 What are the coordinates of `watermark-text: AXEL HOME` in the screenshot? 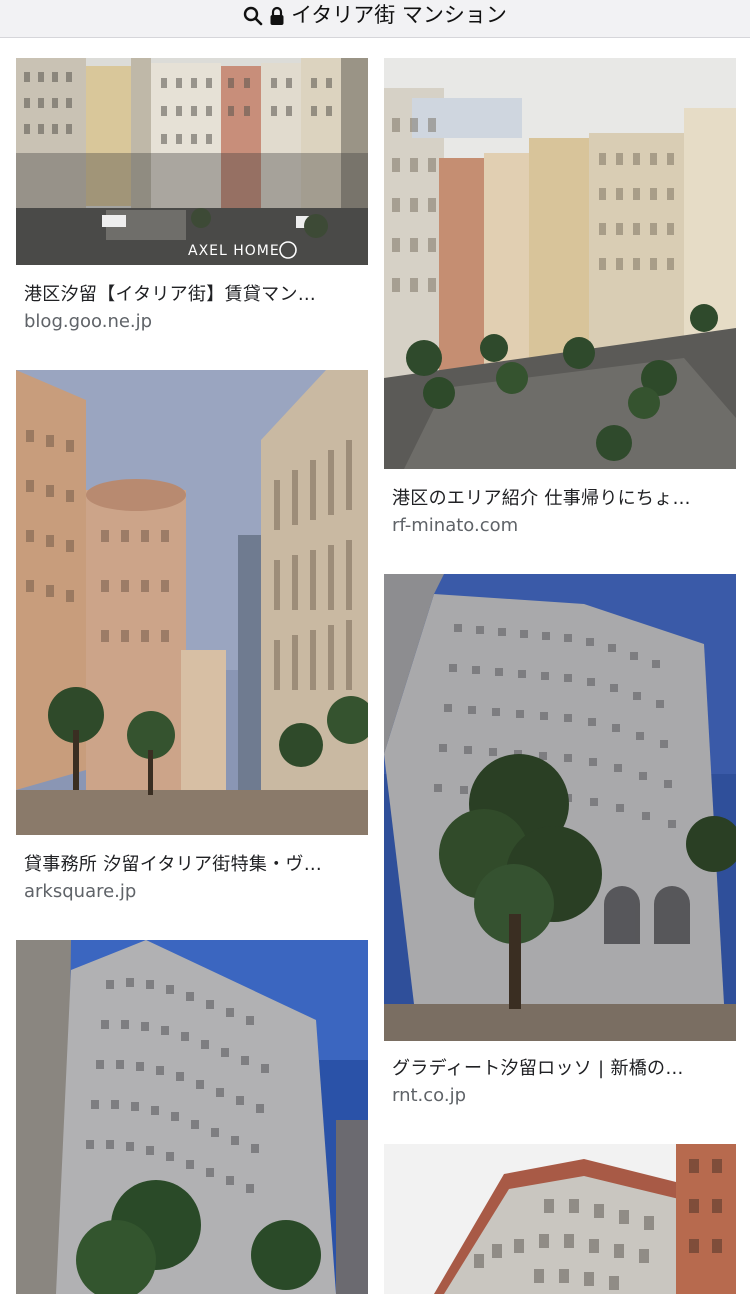 It's located at (234, 251).